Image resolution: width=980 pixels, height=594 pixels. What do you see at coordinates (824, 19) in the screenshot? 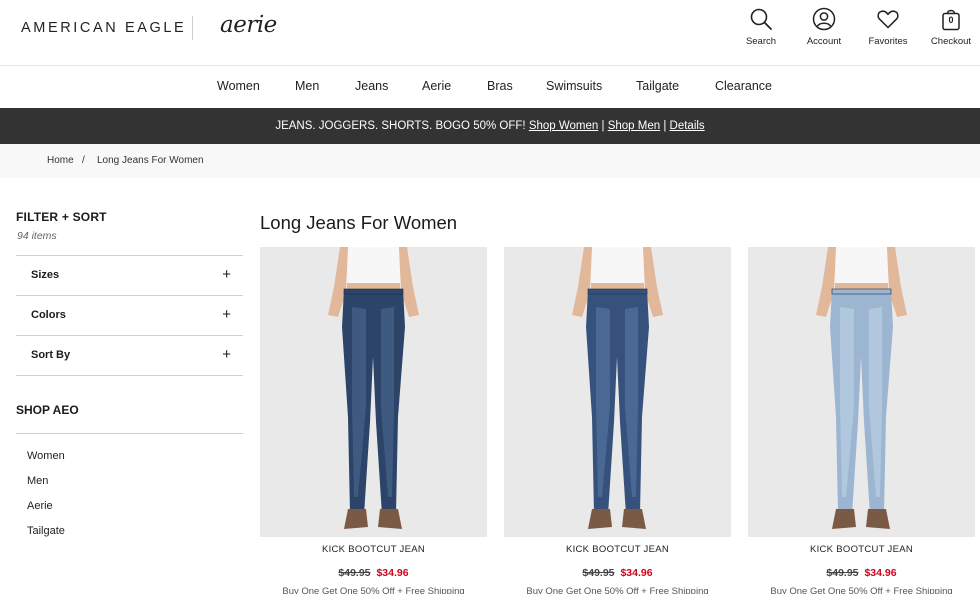
I see `account-icon` at bounding box center [824, 19].